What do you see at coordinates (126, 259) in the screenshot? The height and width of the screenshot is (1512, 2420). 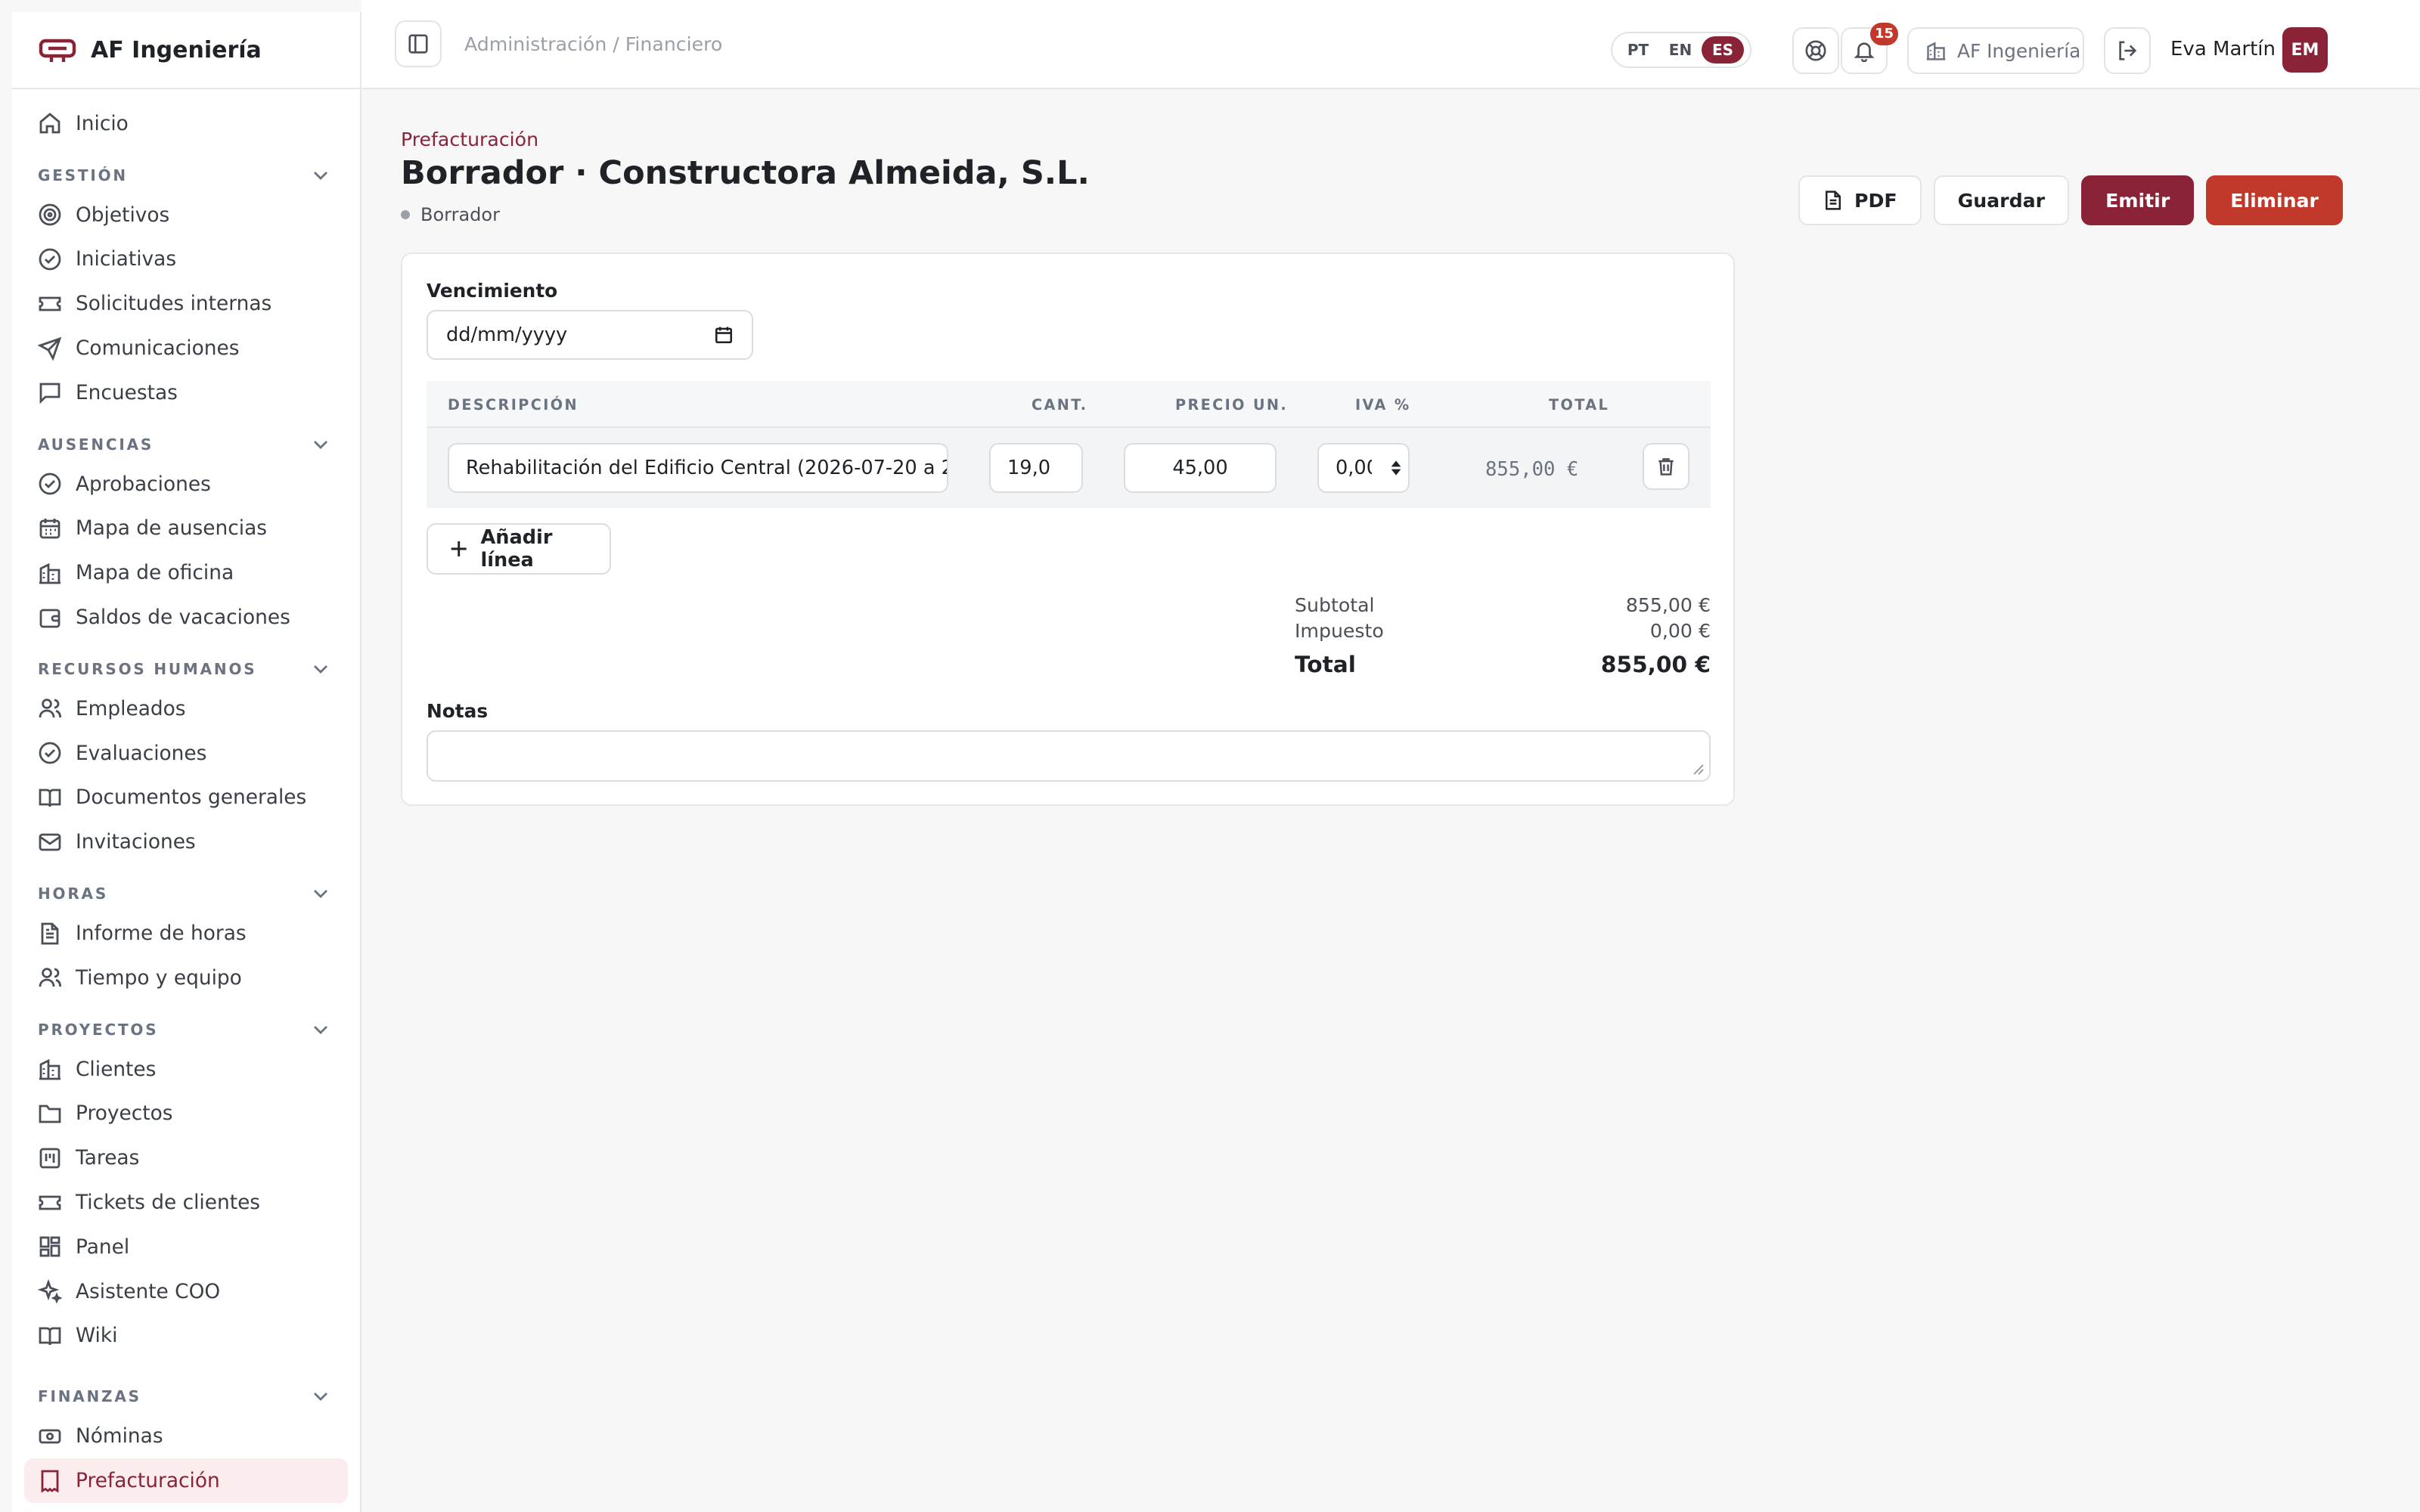 I see `sidebar-item-label: Iniciativas` at bounding box center [126, 259].